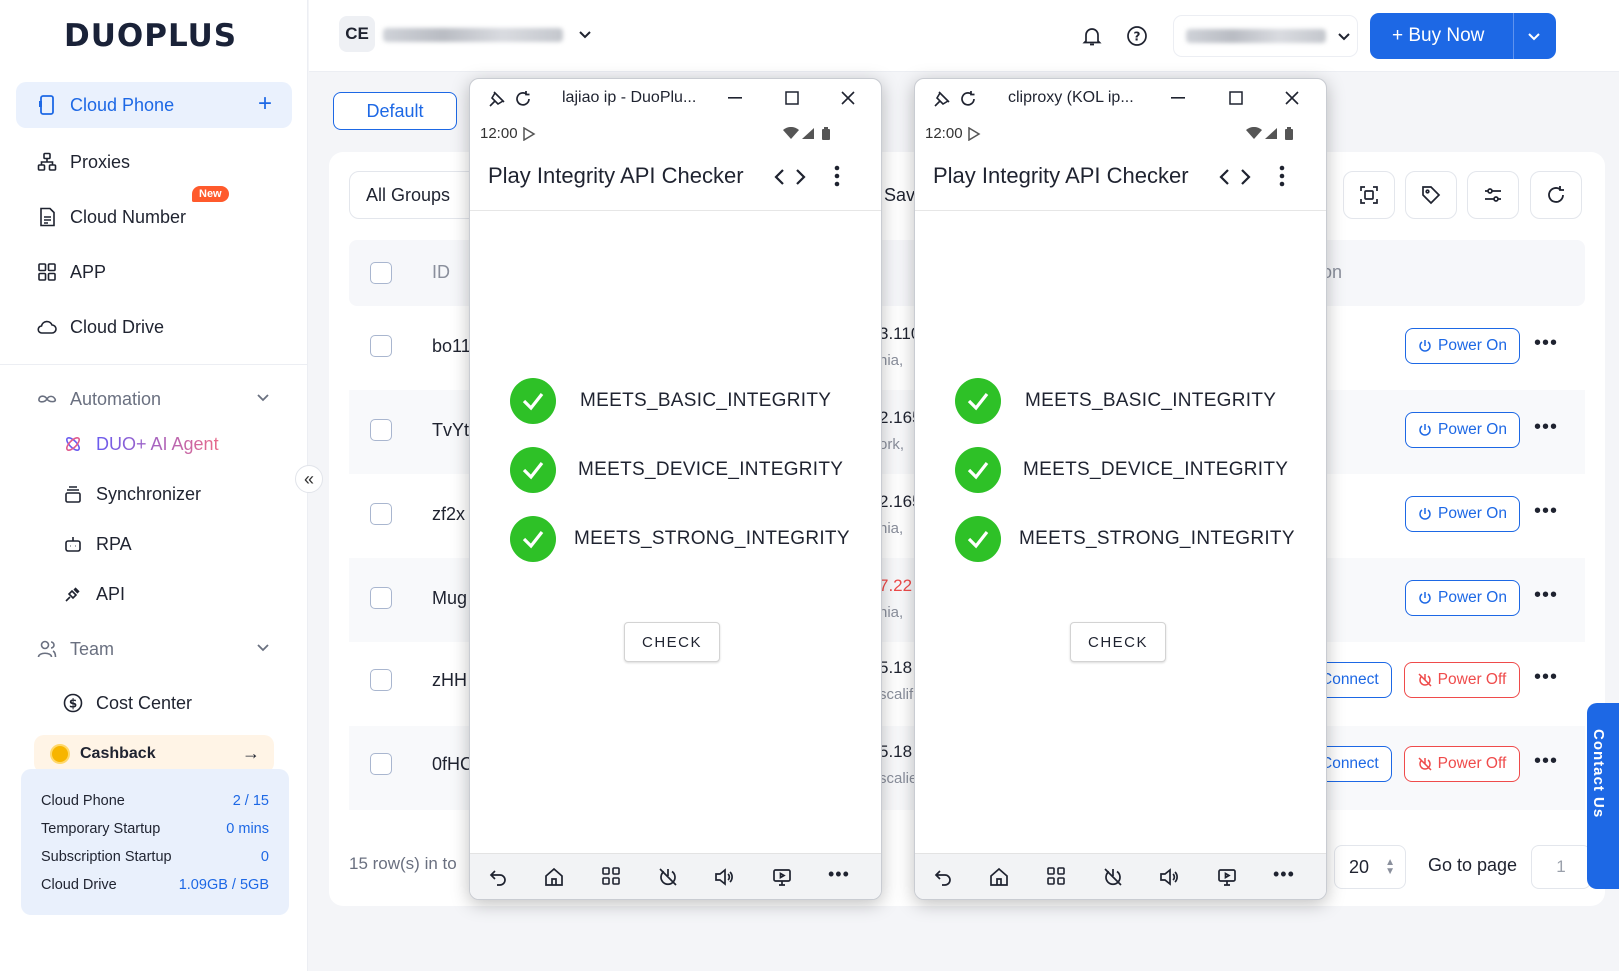 The image size is (1619, 971). I want to click on go-to-page-input: 1, so click(1561, 867).